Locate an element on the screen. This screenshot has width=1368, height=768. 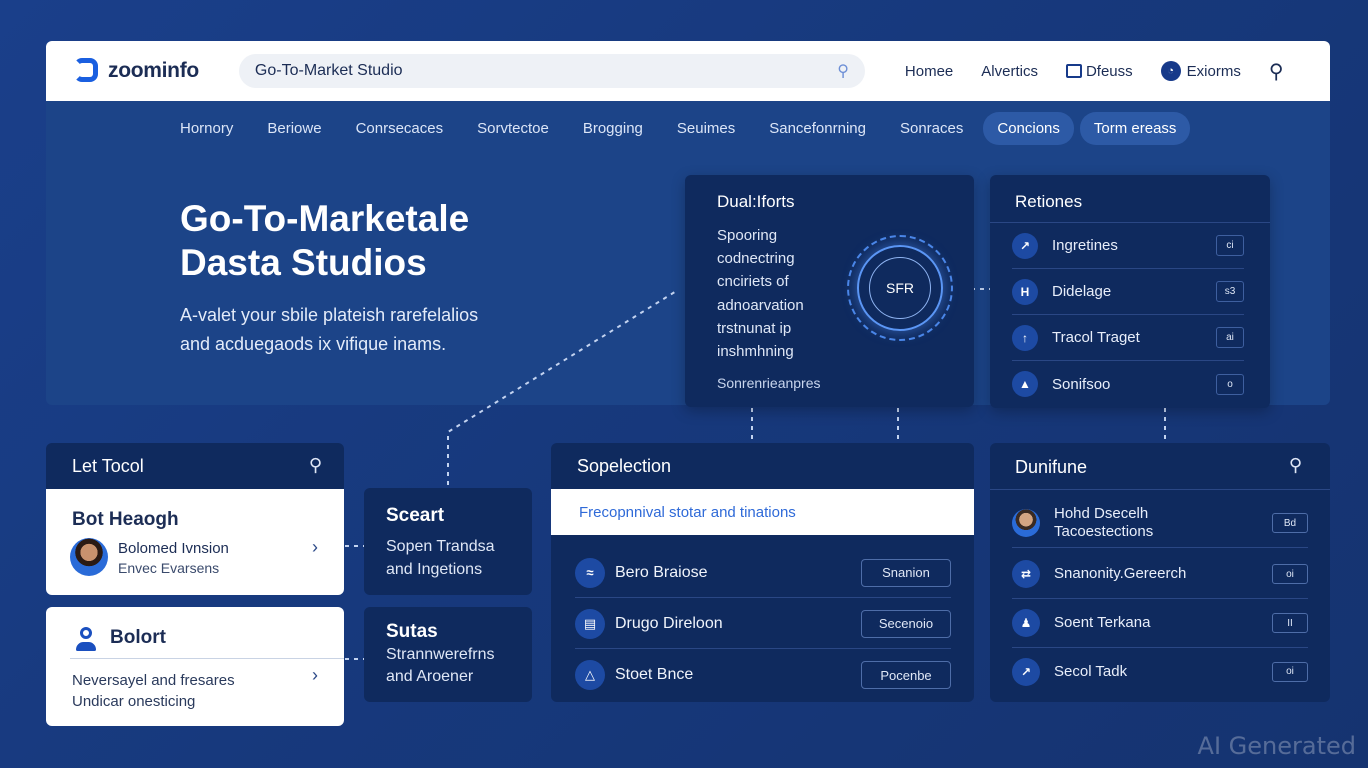
flask-icon: △ is located at coordinates (590, 675).